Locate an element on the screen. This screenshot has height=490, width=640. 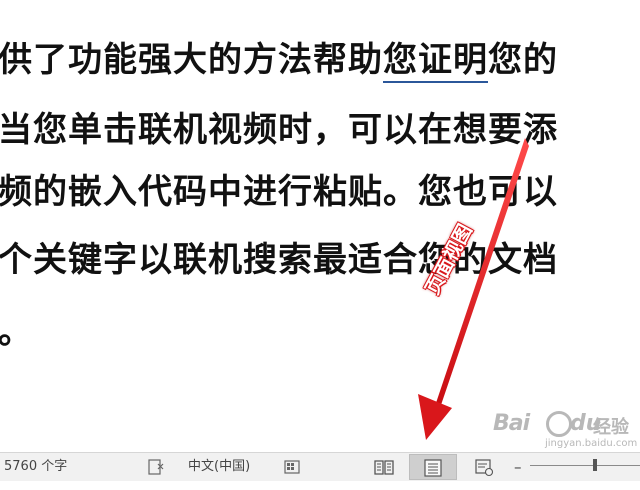
document-line-2: 当您单击联机视频时，可以在想要添 is located at coordinates (279, 130).